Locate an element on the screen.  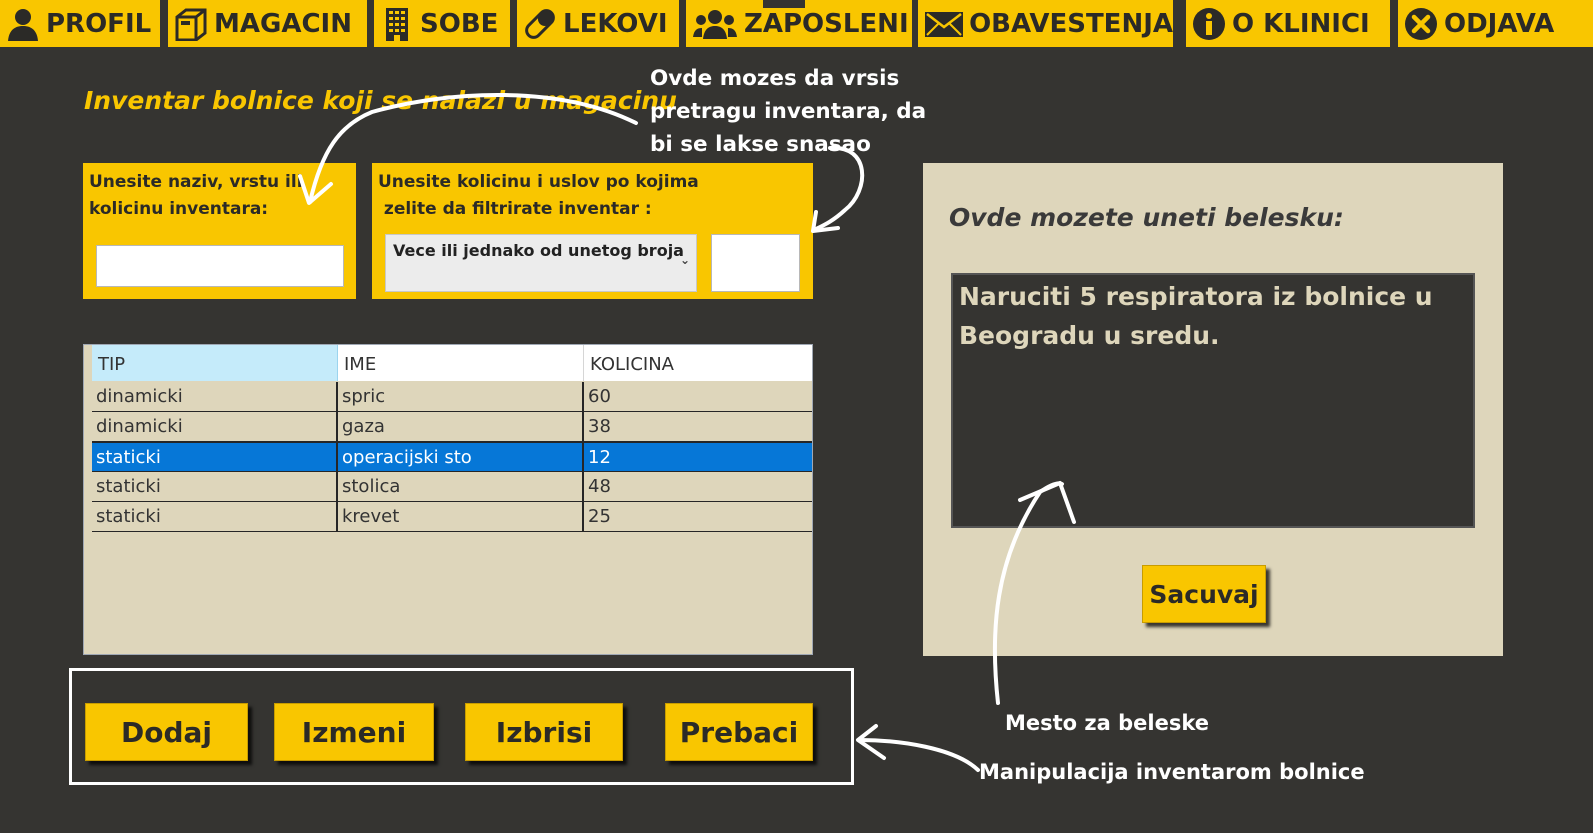
column-header-tip: TIP is located at coordinates (215, 363).